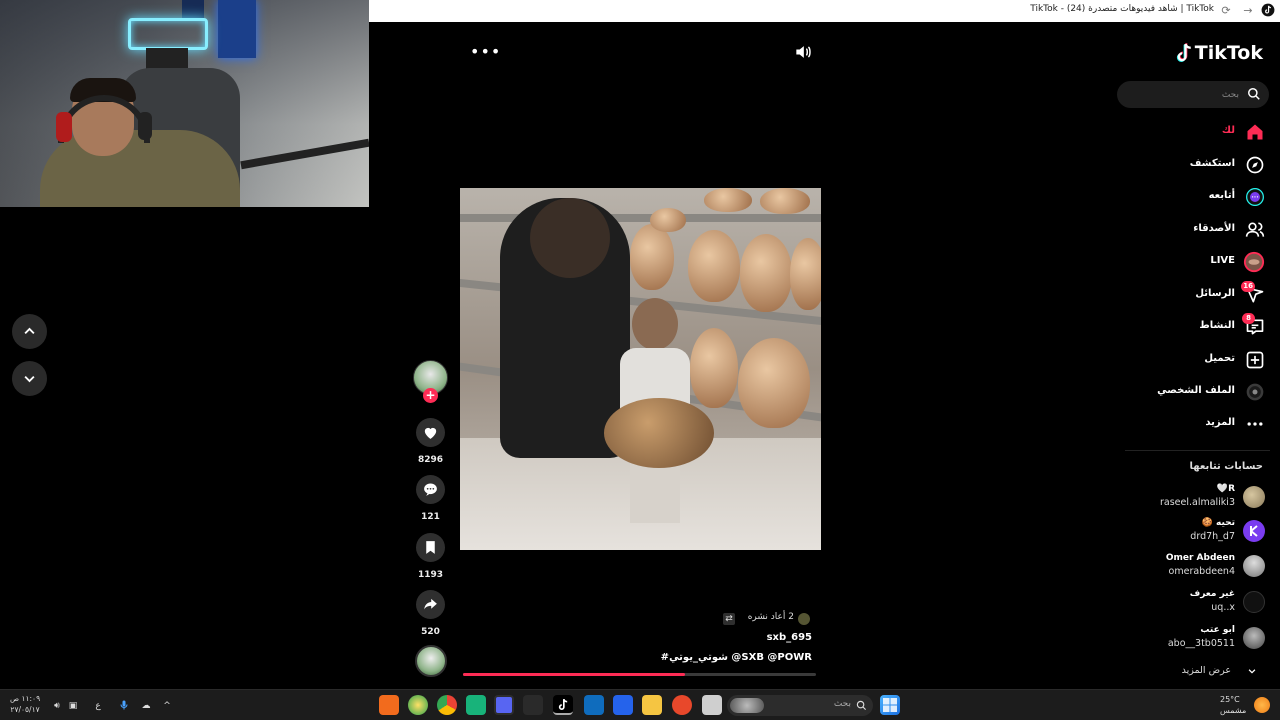 This screenshot has height=720, width=1280. What do you see at coordinates (1255, 392) in the screenshot?
I see `profile-icon` at bounding box center [1255, 392].